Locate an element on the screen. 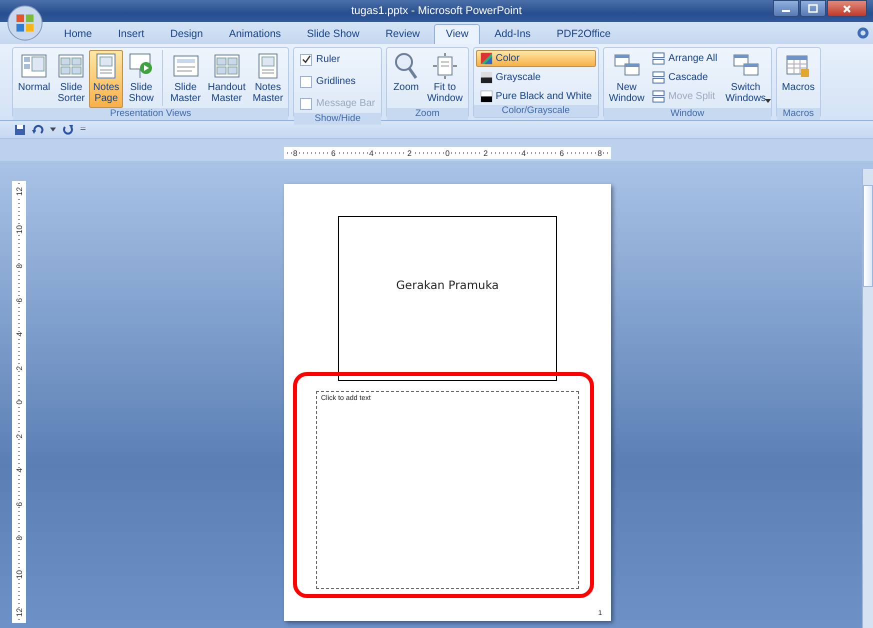 This screenshot has width=873, height=628. fit-icon is located at coordinates (444, 66).